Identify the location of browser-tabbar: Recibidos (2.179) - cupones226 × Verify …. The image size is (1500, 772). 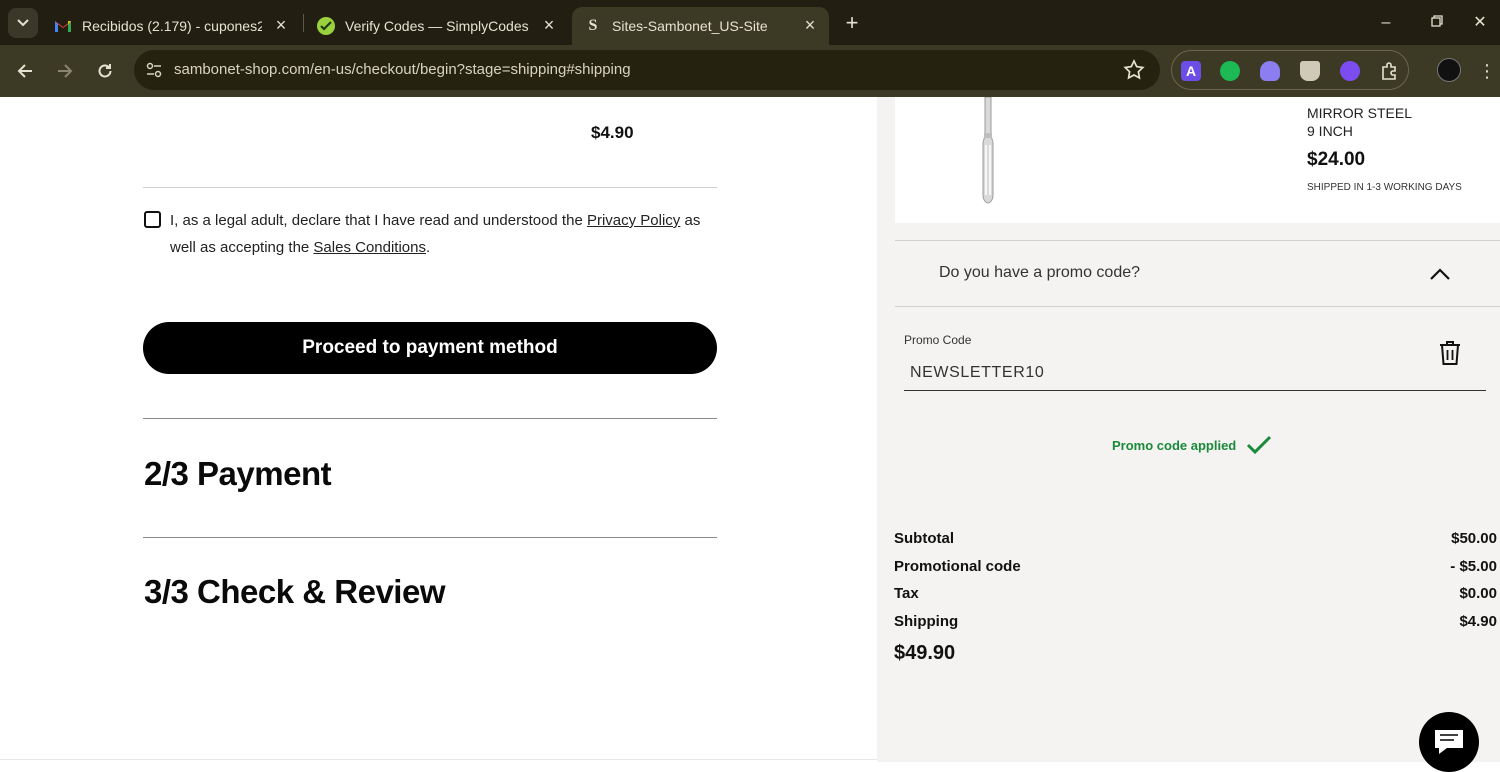
(750, 22).